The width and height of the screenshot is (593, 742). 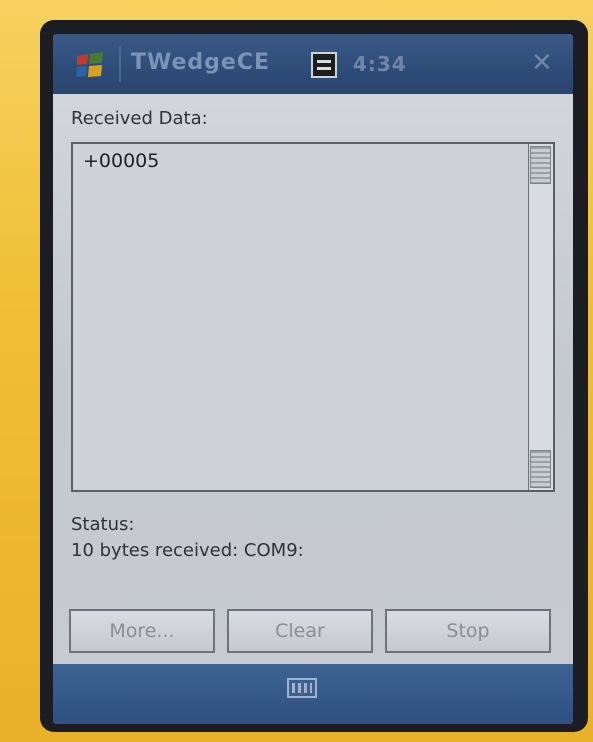 What do you see at coordinates (540, 469) in the screenshot?
I see `scroll-down-handle` at bounding box center [540, 469].